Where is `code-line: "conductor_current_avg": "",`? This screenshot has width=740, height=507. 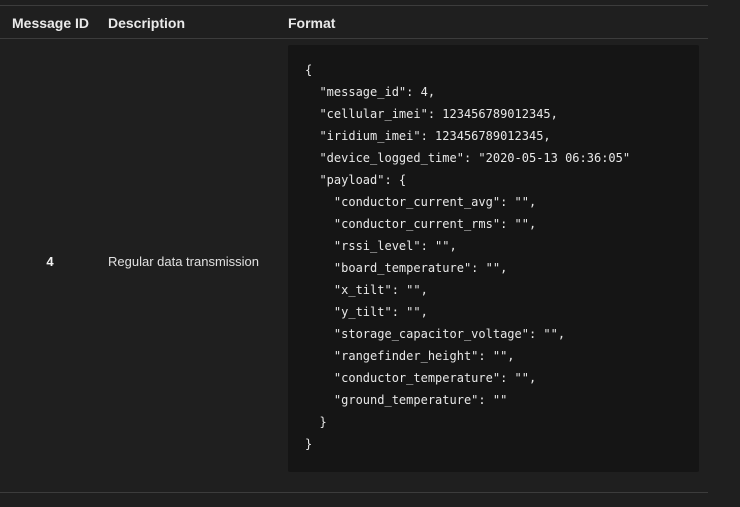
code-line: "conductor_current_avg": "", is located at coordinates (421, 202).